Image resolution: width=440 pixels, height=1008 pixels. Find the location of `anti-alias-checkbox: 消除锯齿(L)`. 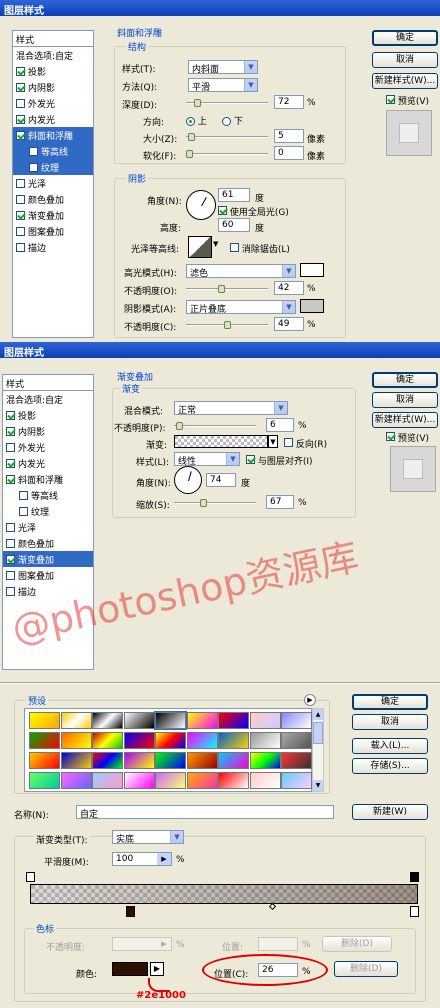

anti-alias-checkbox: 消除锯齿(L) is located at coordinates (260, 248).